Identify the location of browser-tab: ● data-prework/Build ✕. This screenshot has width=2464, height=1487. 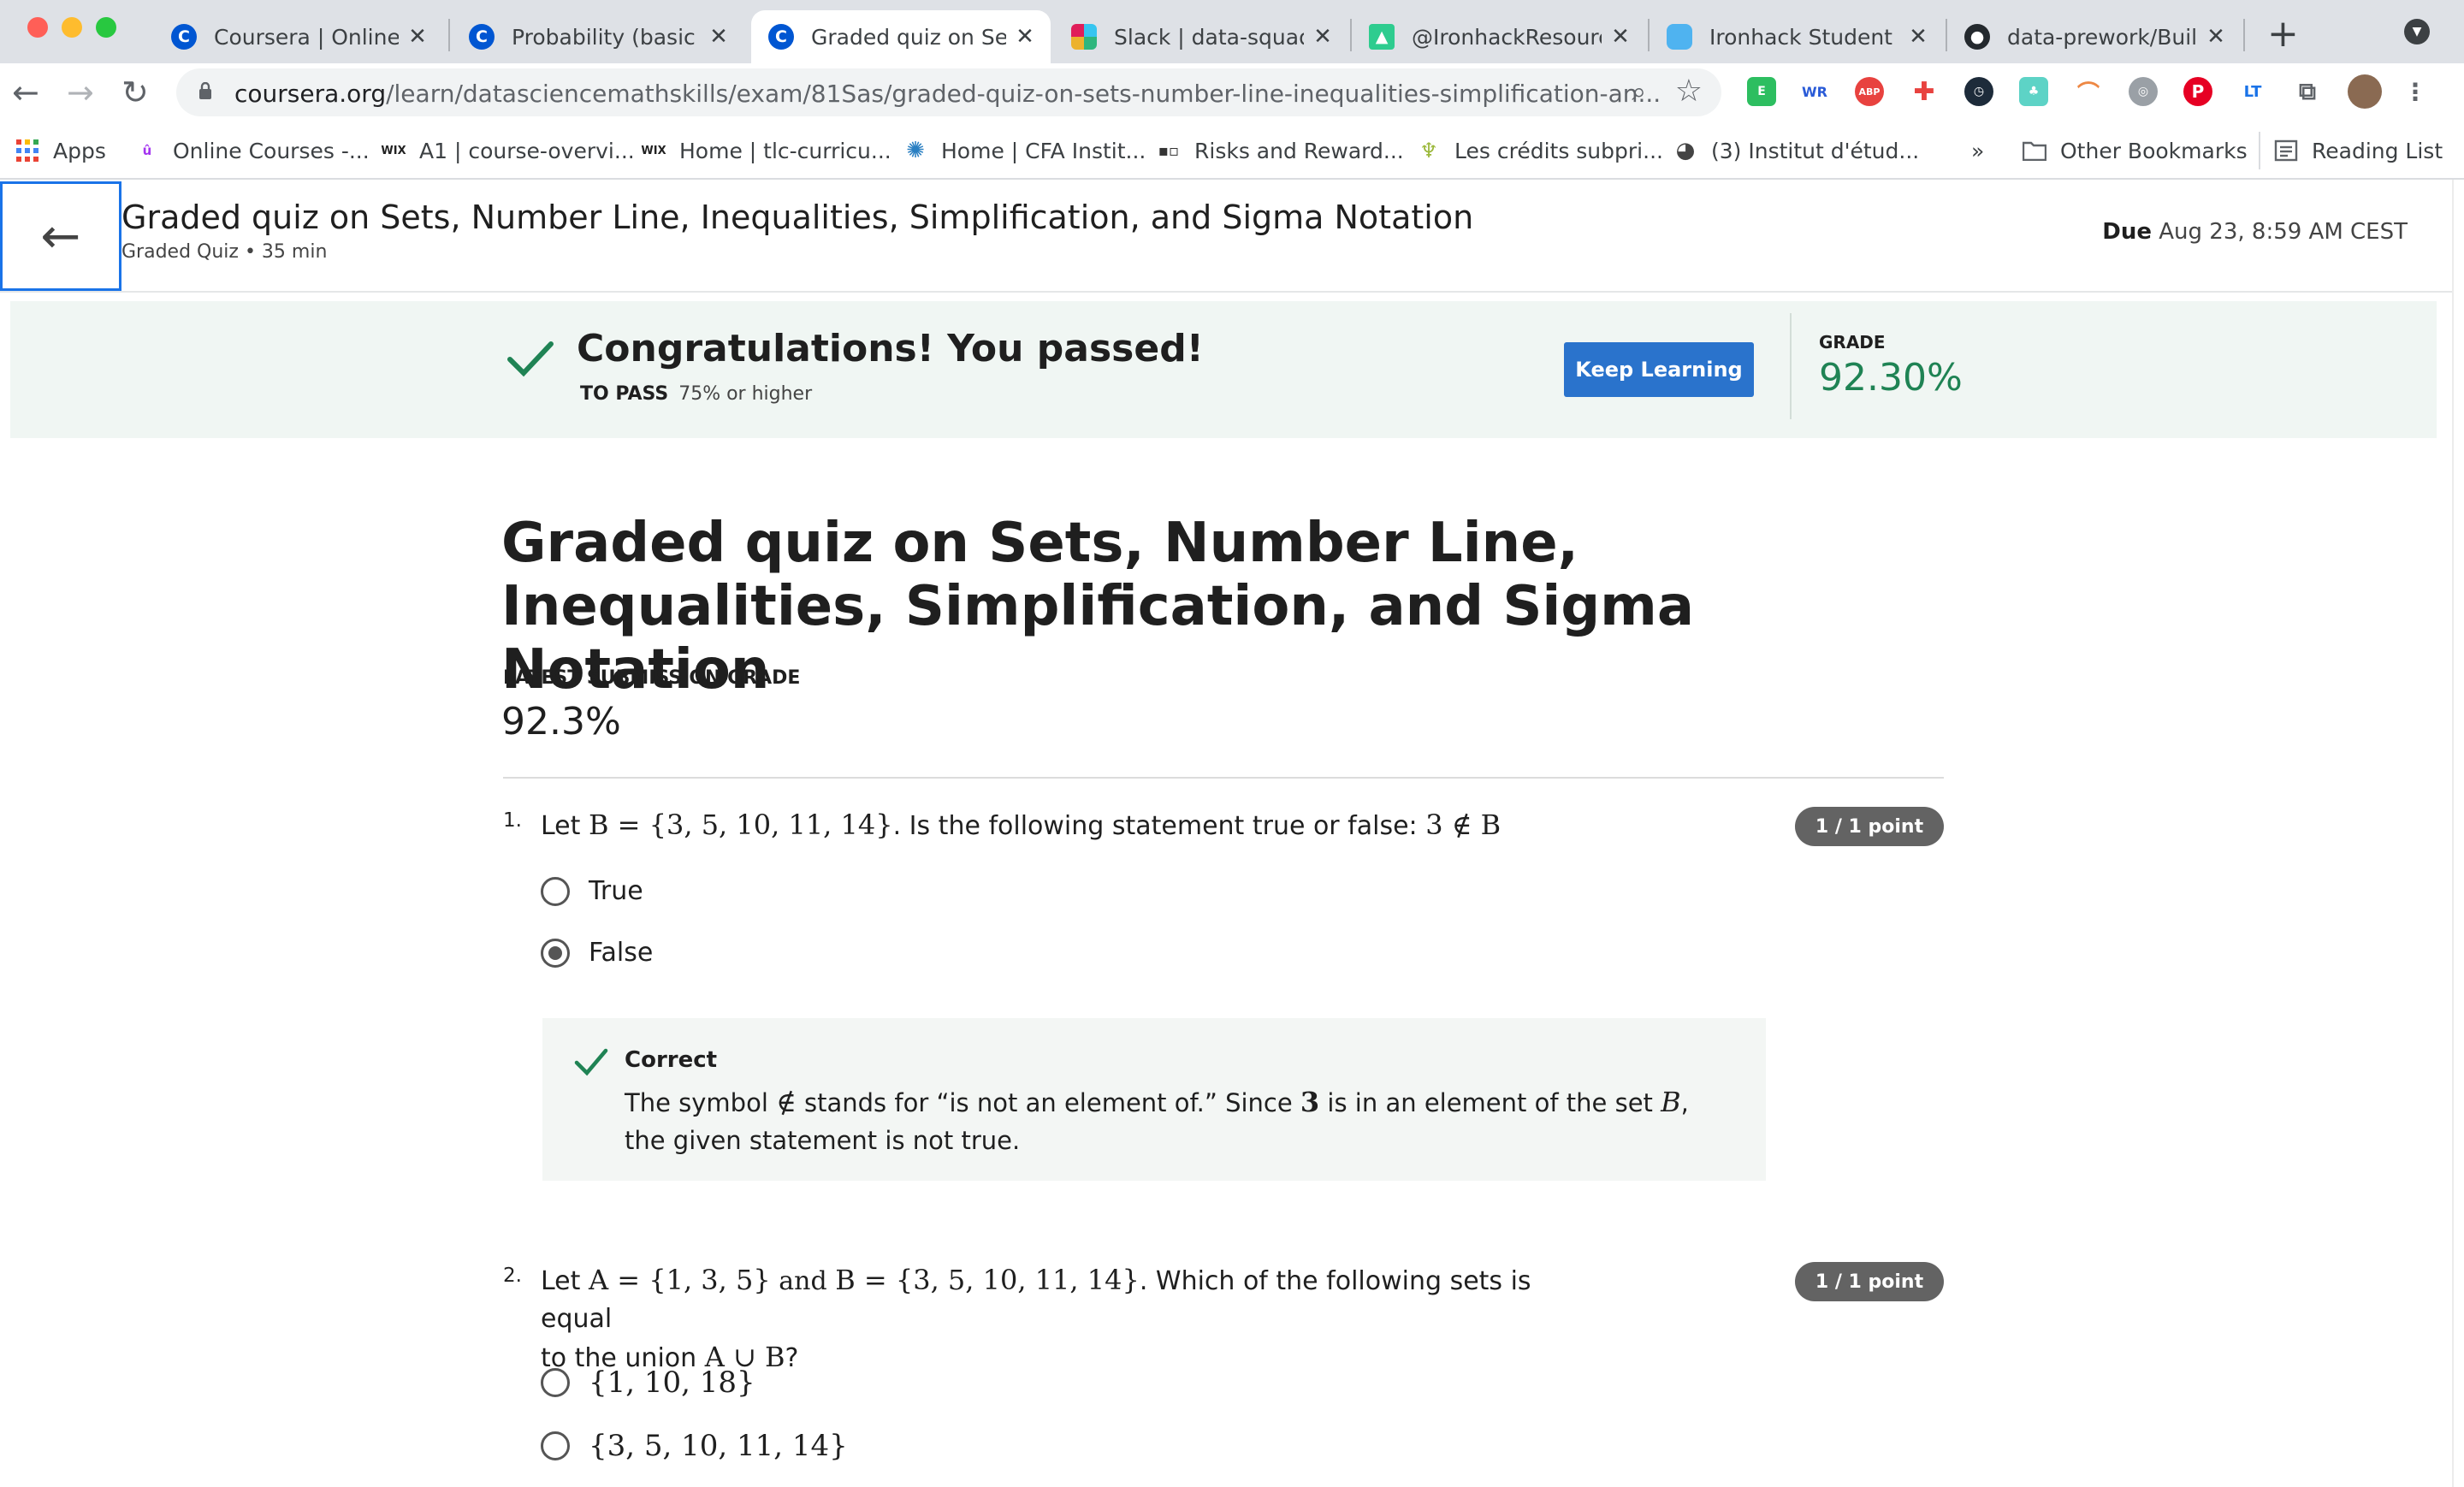
(2094, 36).